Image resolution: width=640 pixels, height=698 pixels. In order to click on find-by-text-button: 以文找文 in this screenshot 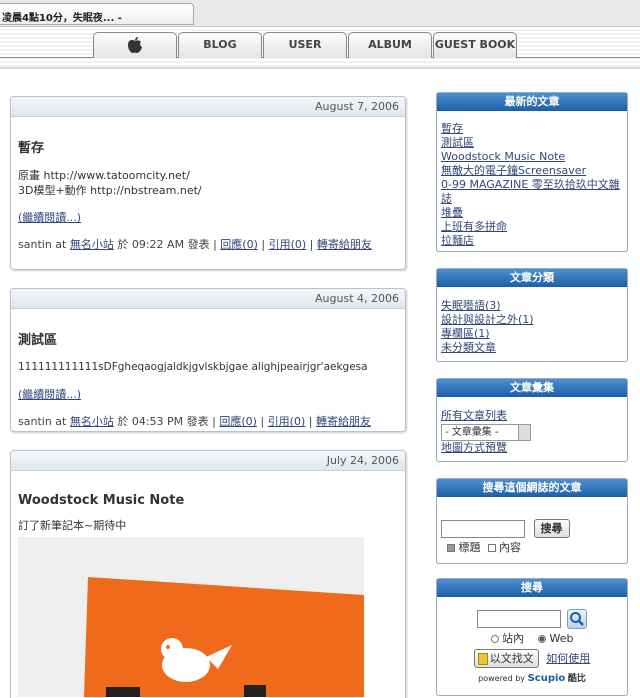, I will do `click(506, 658)`.